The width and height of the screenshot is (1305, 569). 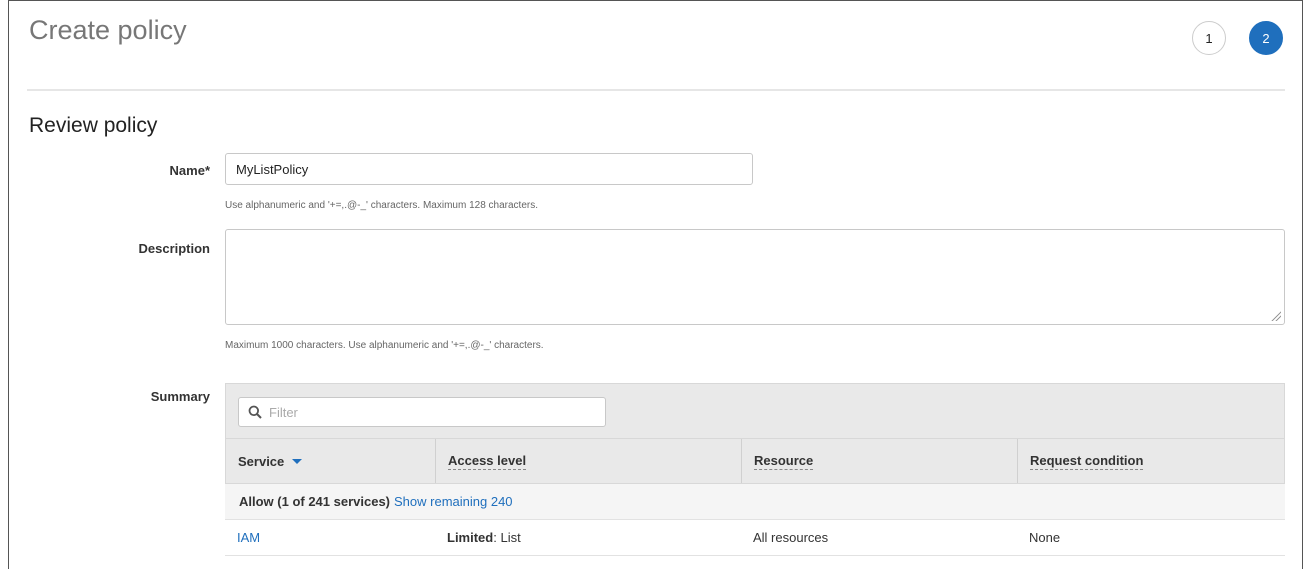 What do you see at coordinates (174, 248) in the screenshot?
I see `description-label: Description` at bounding box center [174, 248].